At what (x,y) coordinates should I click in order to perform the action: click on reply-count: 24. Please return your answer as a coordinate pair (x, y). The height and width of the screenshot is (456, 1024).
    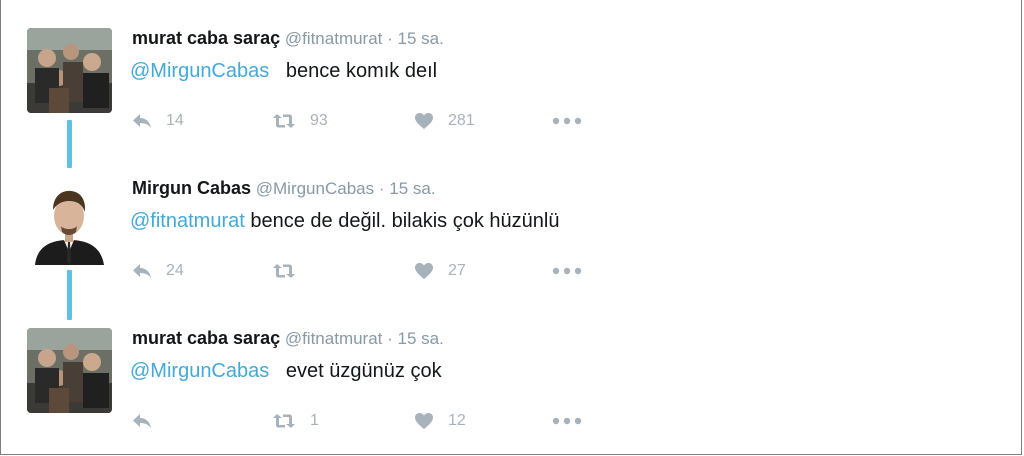
    Looking at the image, I should click on (175, 270).